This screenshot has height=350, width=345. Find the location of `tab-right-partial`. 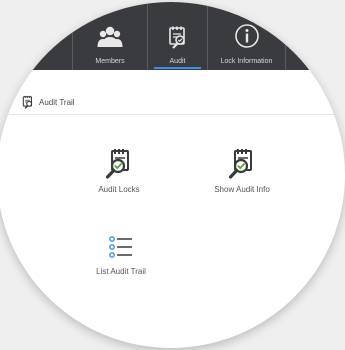

tab-right-partial is located at coordinates (315, 36).